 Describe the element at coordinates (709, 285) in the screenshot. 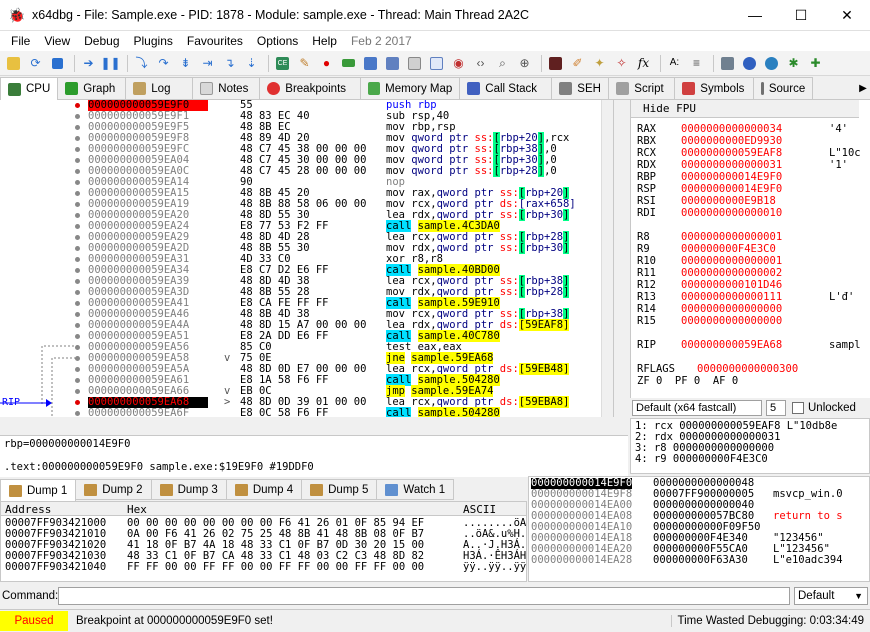

I see `register-row: R12 0000000000101D46` at that location.